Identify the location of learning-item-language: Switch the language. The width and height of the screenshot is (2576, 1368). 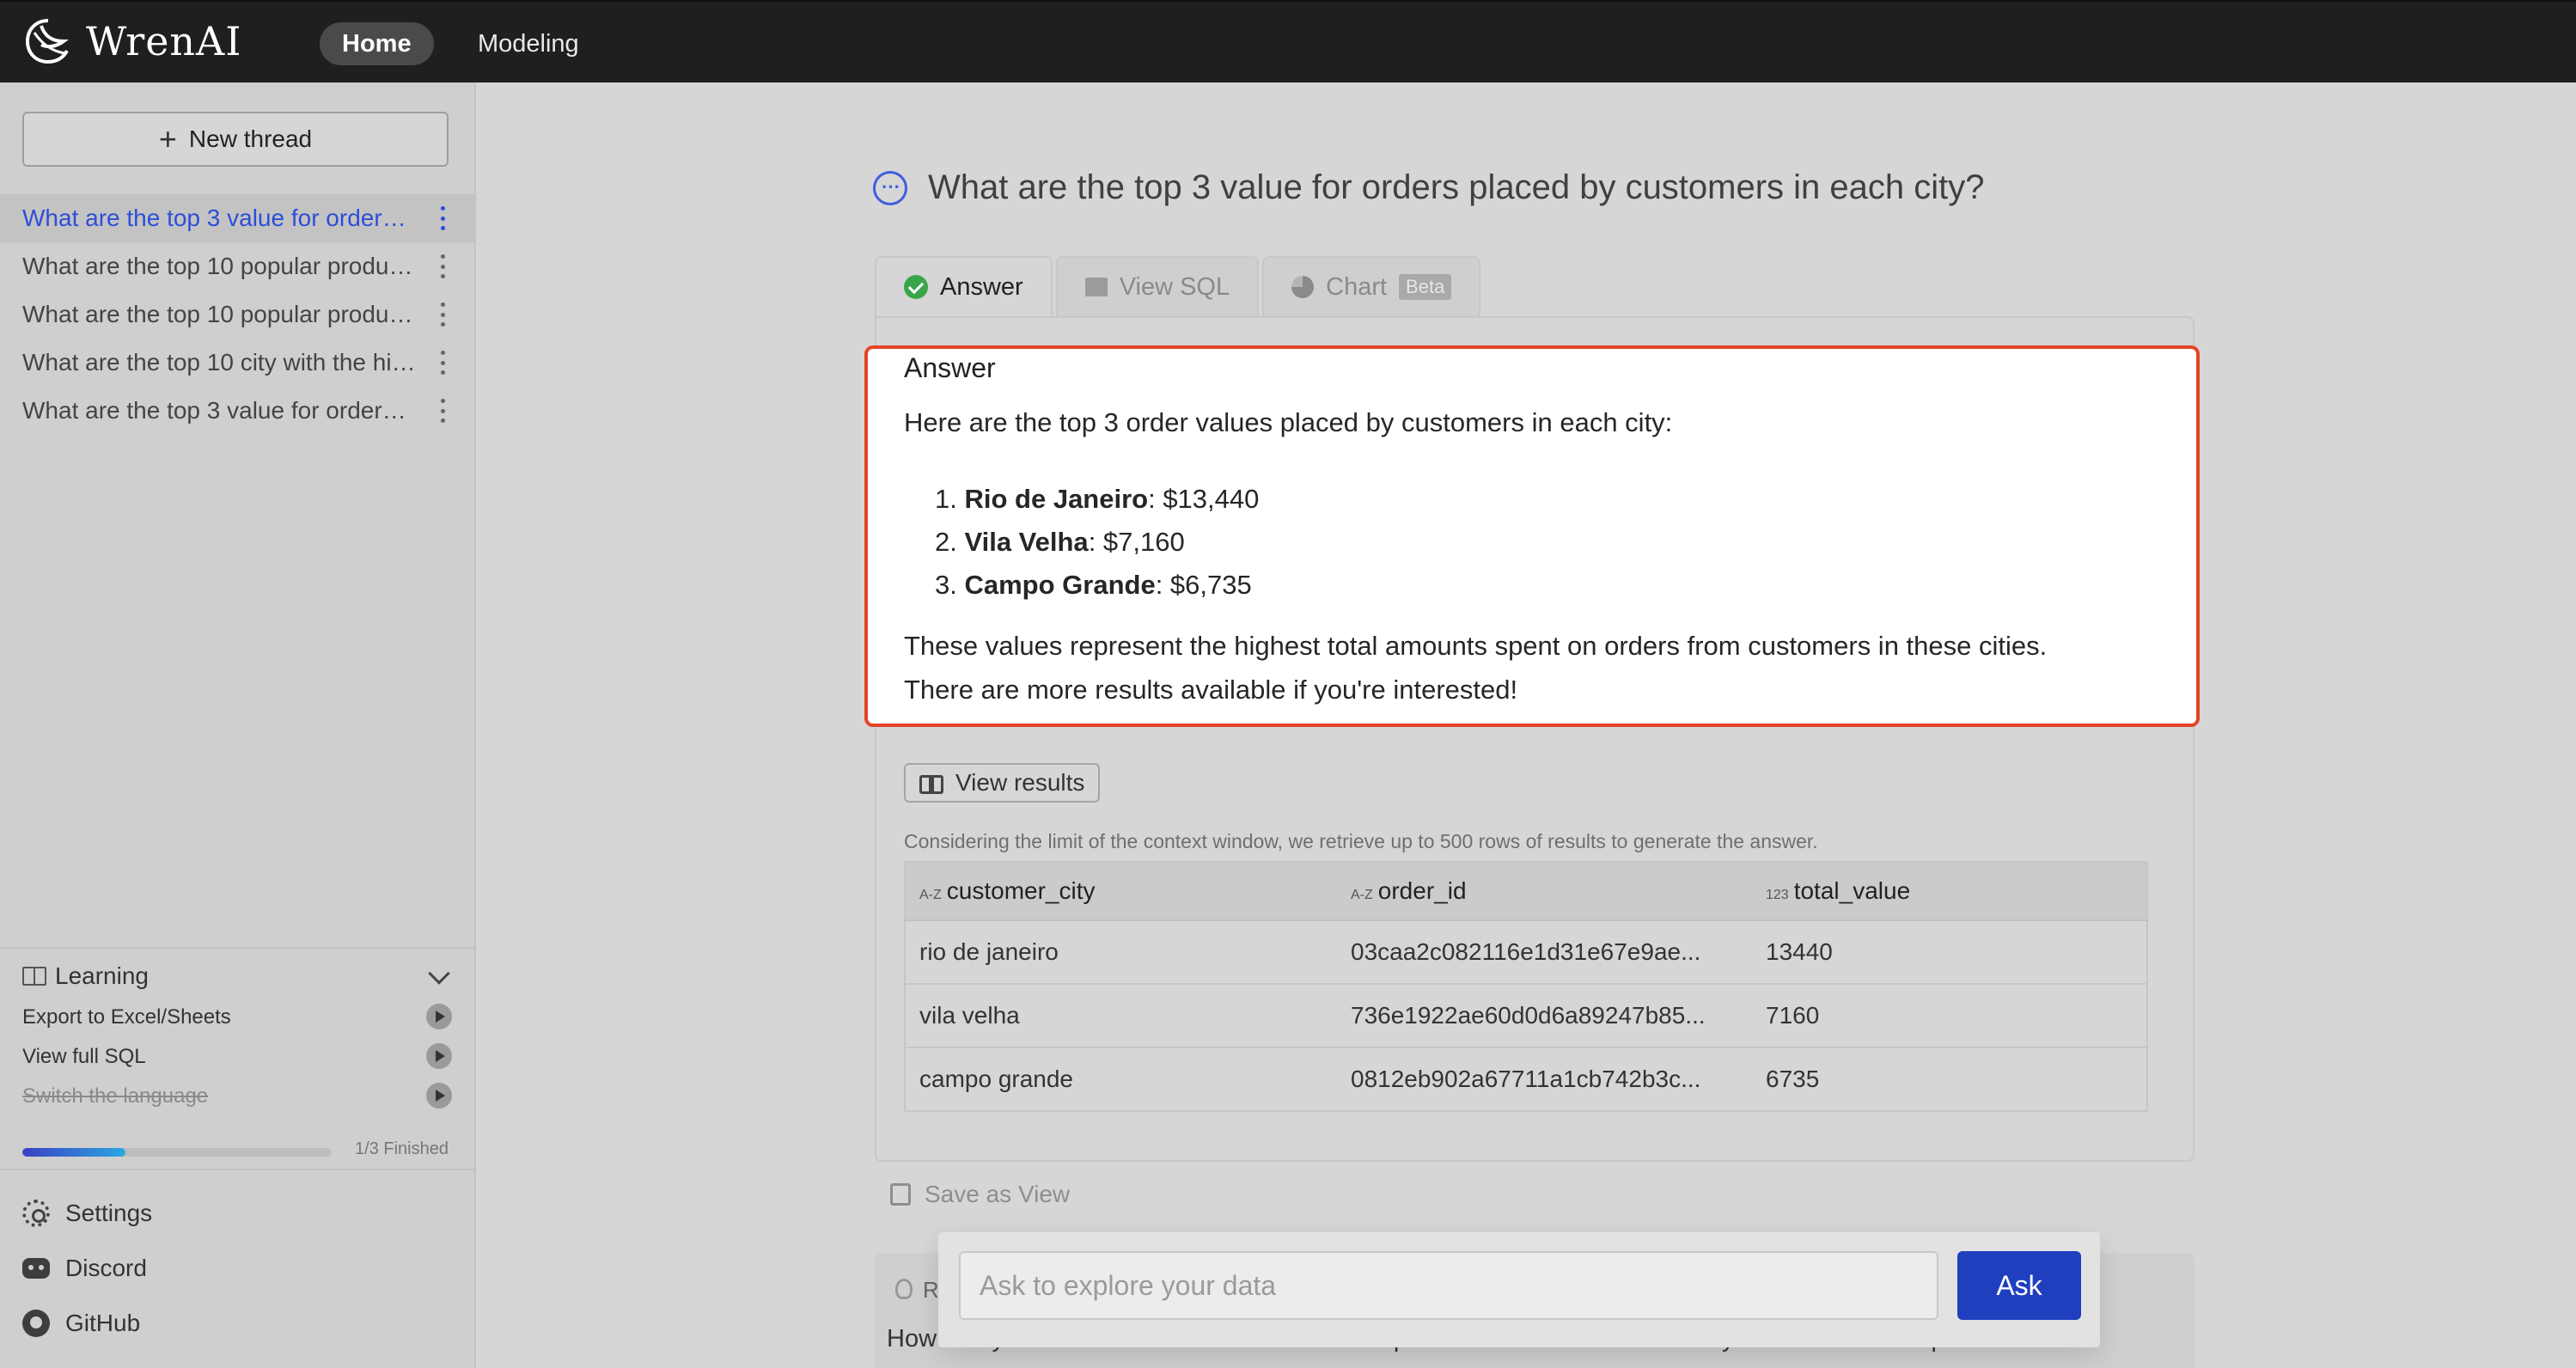
(237, 1095).